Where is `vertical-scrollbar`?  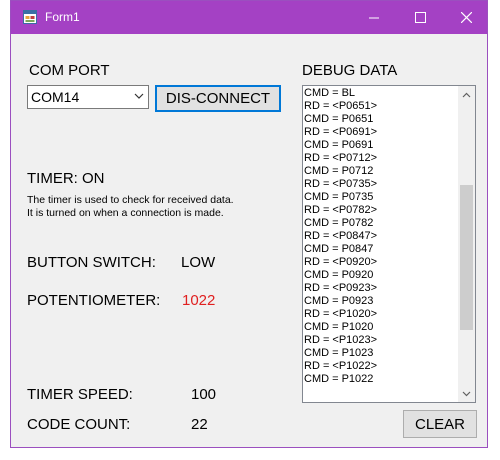
vertical-scrollbar is located at coordinates (466, 244).